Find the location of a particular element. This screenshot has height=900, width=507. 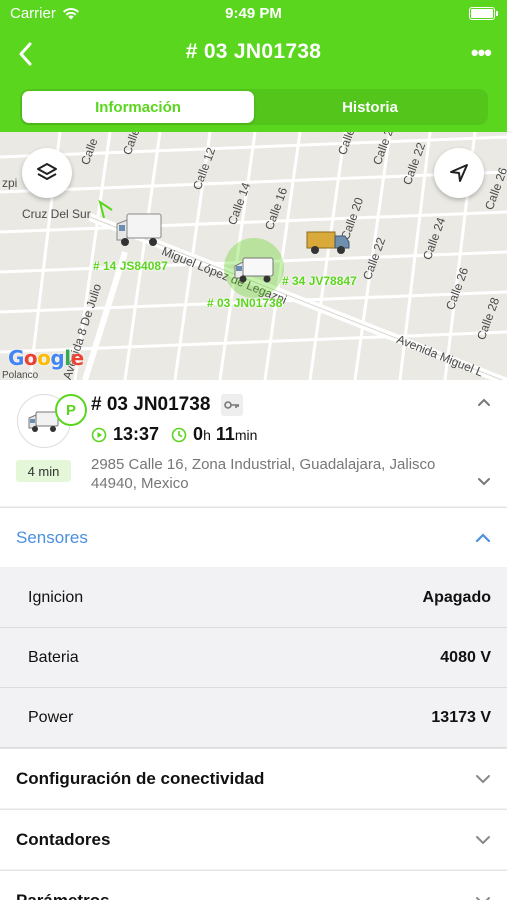

duration-hours: 0 is located at coordinates (198, 434).